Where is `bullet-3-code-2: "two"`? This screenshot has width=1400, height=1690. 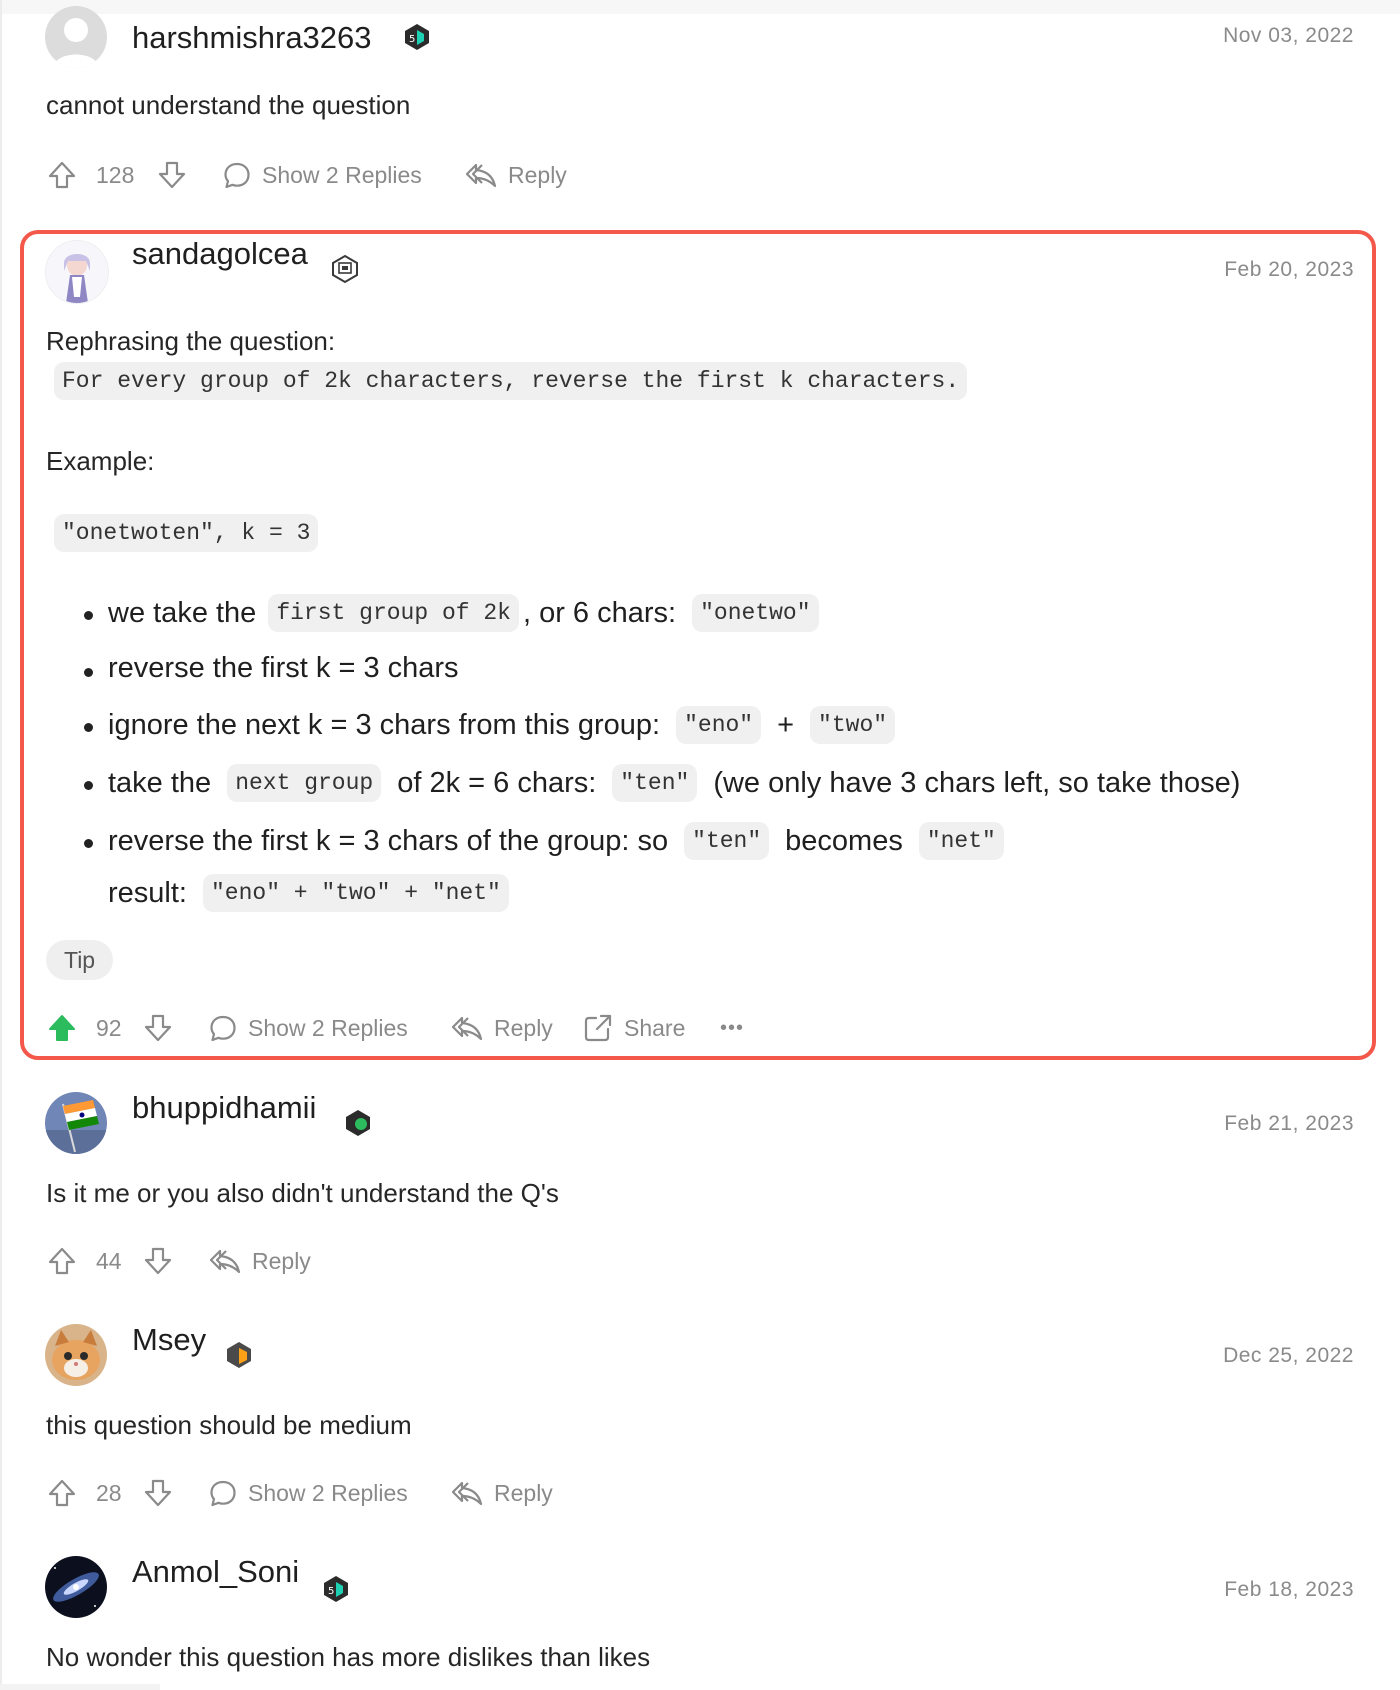
bullet-3-code-2: "two" is located at coordinates (853, 725).